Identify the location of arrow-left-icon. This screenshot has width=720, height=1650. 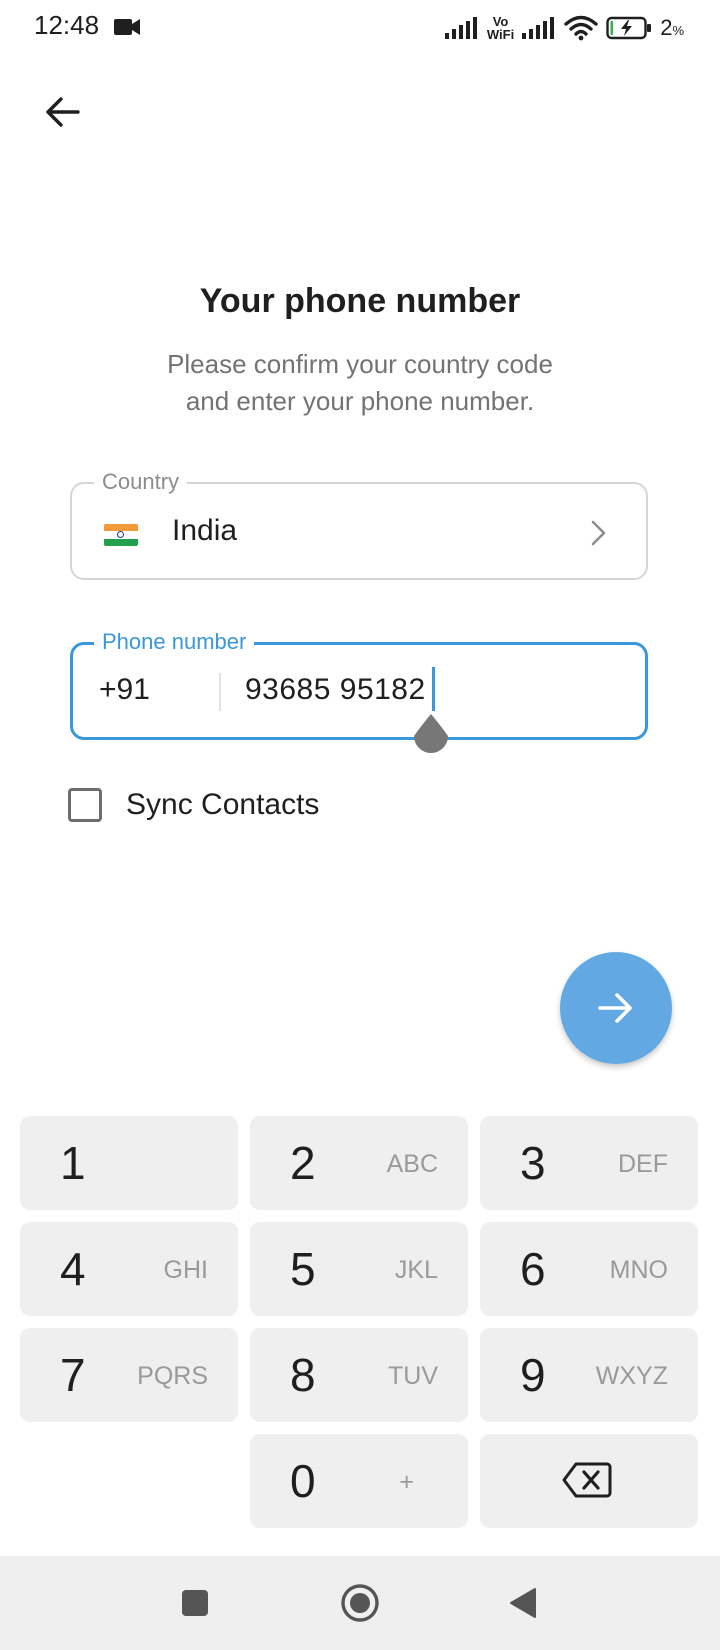
(63, 112).